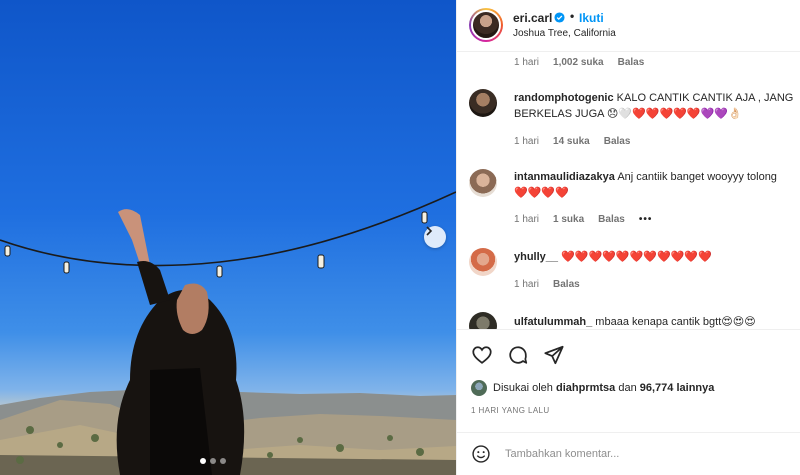 This screenshot has width=800, height=475. I want to click on likes-middle: dan, so click(627, 388).